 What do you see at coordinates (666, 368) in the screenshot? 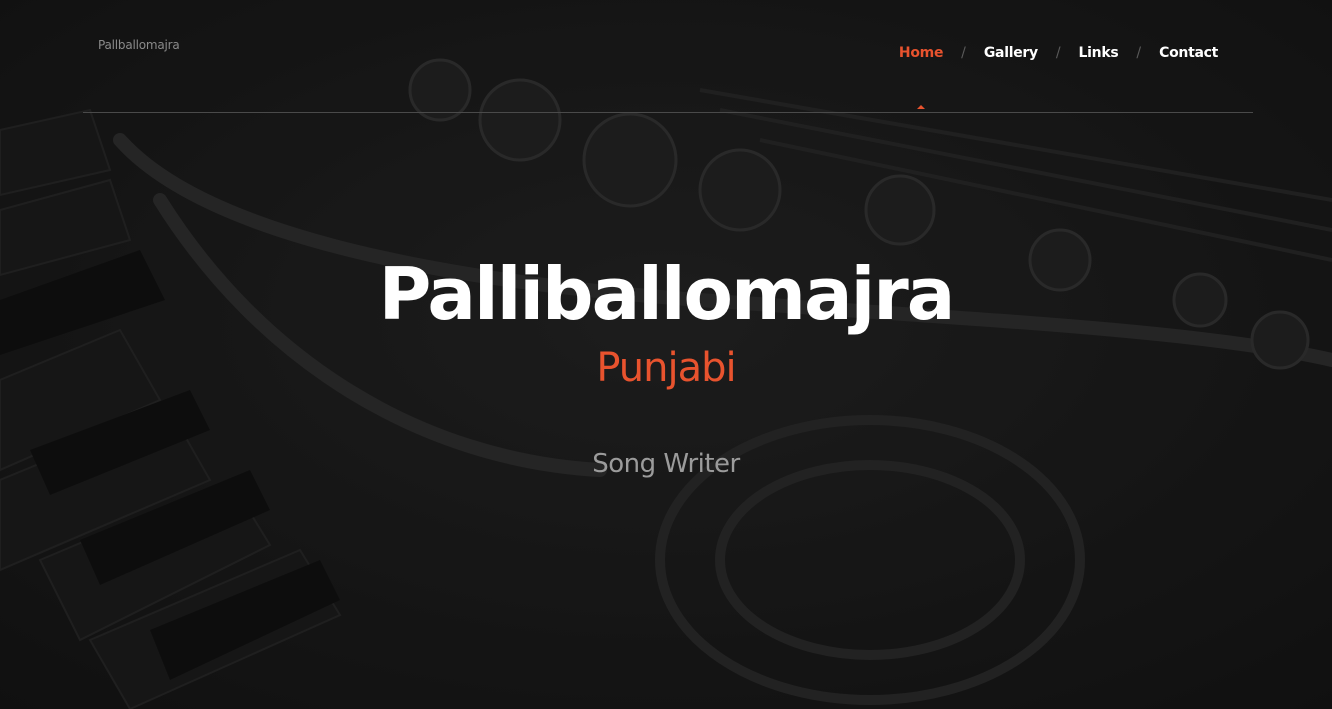
I see `hero-subtitle: Punjabi` at bounding box center [666, 368].